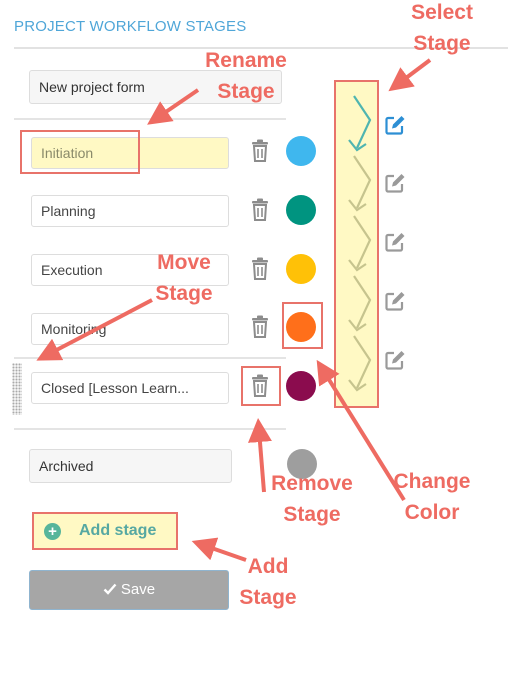 The height and width of the screenshot is (694, 516). What do you see at coordinates (442, 28) in the screenshot?
I see `annotation-select: Select Stage` at bounding box center [442, 28].